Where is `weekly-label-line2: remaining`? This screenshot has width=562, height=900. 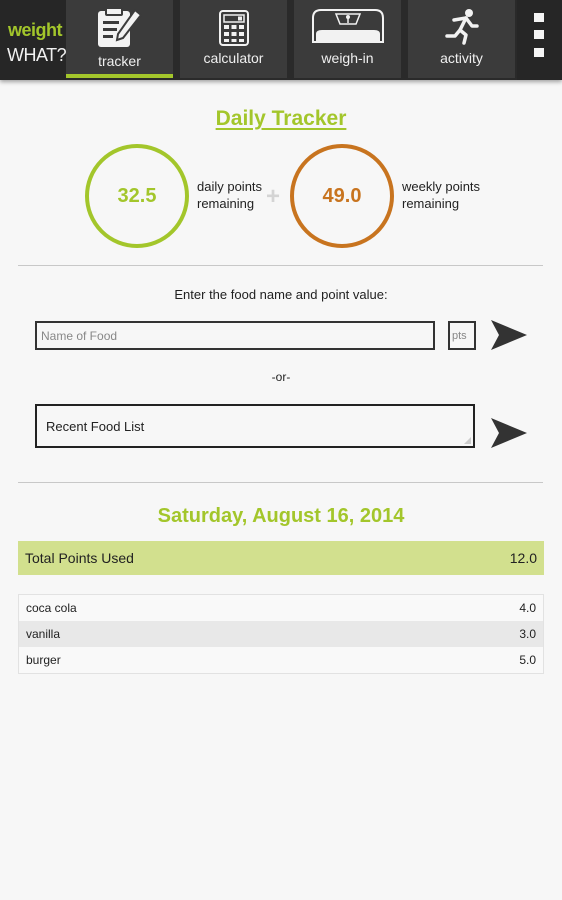 weekly-label-line2: remaining is located at coordinates (431, 203).